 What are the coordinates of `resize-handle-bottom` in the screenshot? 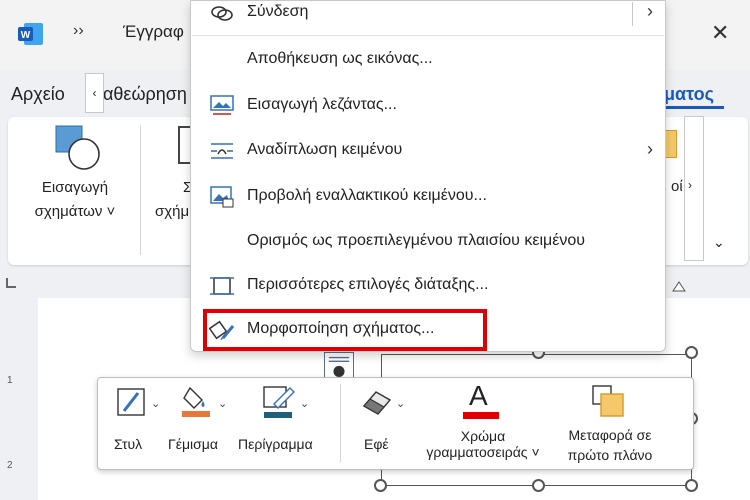 It's located at (538, 485).